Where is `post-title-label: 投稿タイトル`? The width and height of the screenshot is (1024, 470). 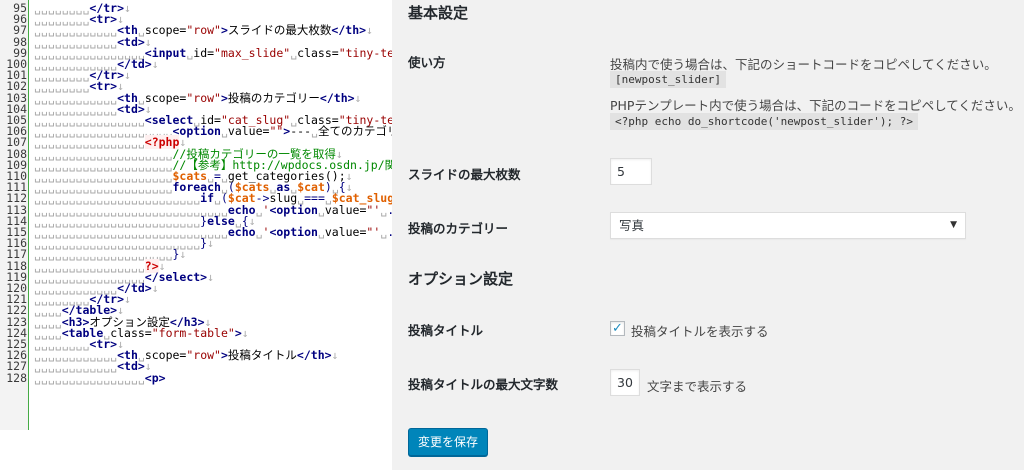
post-title-label: 投稿タイトル is located at coordinates (446, 330).